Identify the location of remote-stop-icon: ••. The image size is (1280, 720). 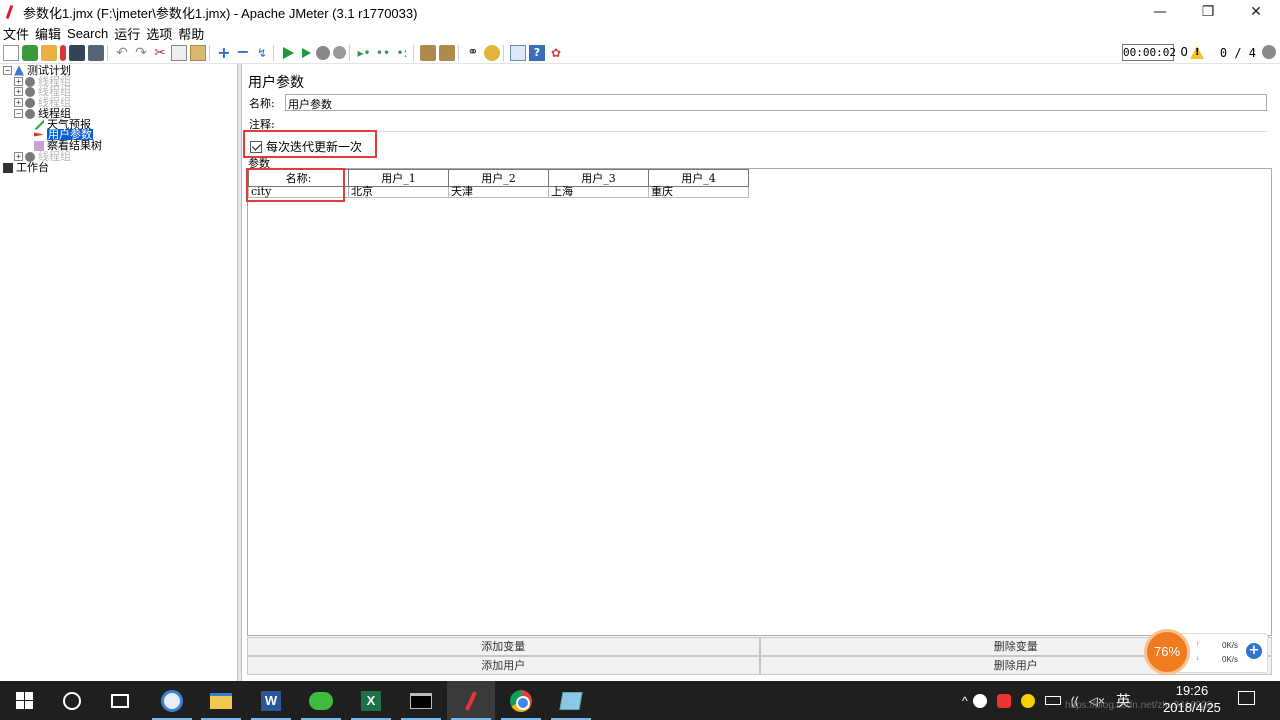
(383, 53).